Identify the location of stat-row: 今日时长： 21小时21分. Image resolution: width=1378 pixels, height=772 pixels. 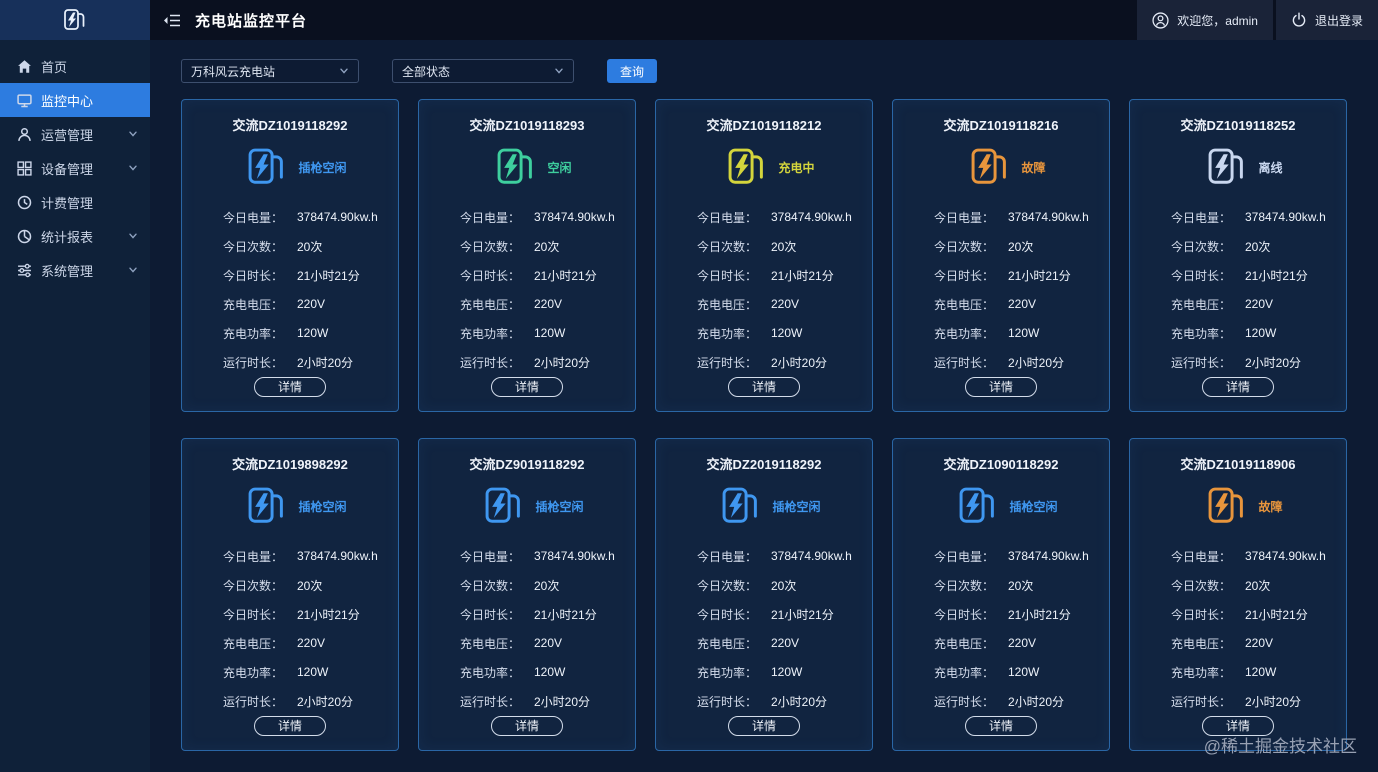
(1238, 275).